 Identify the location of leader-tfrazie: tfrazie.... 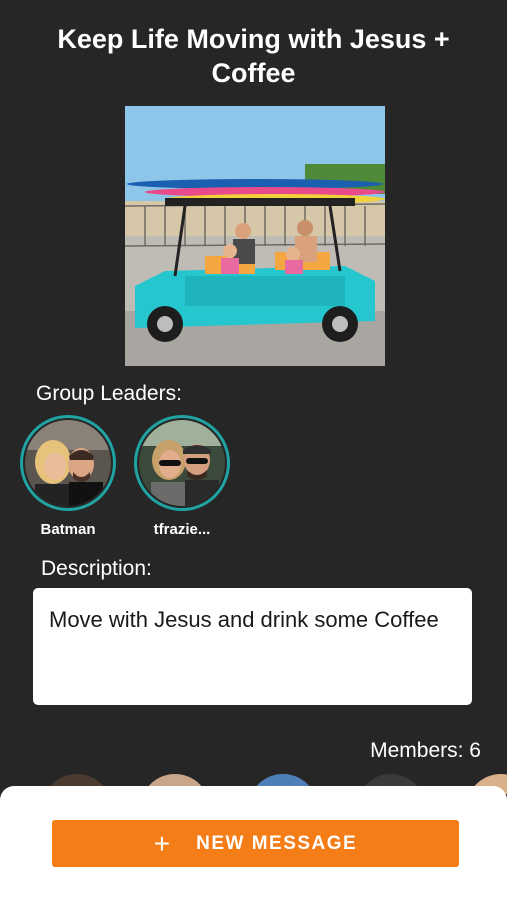
(182, 476).